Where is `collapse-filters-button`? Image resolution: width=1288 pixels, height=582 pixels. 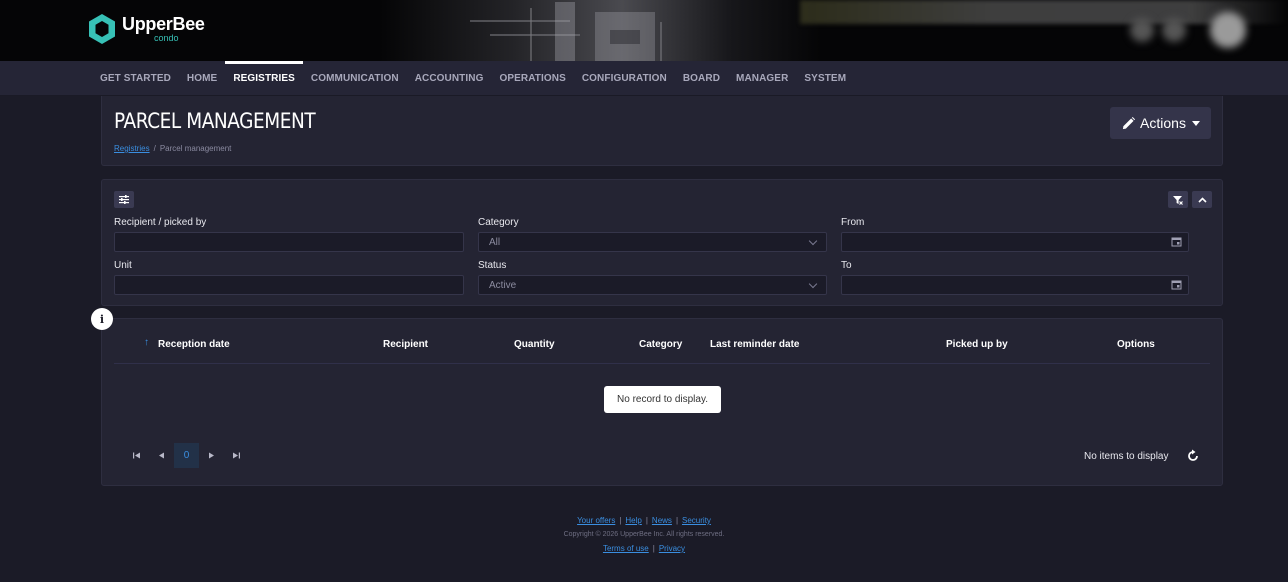 collapse-filters-button is located at coordinates (1202, 199).